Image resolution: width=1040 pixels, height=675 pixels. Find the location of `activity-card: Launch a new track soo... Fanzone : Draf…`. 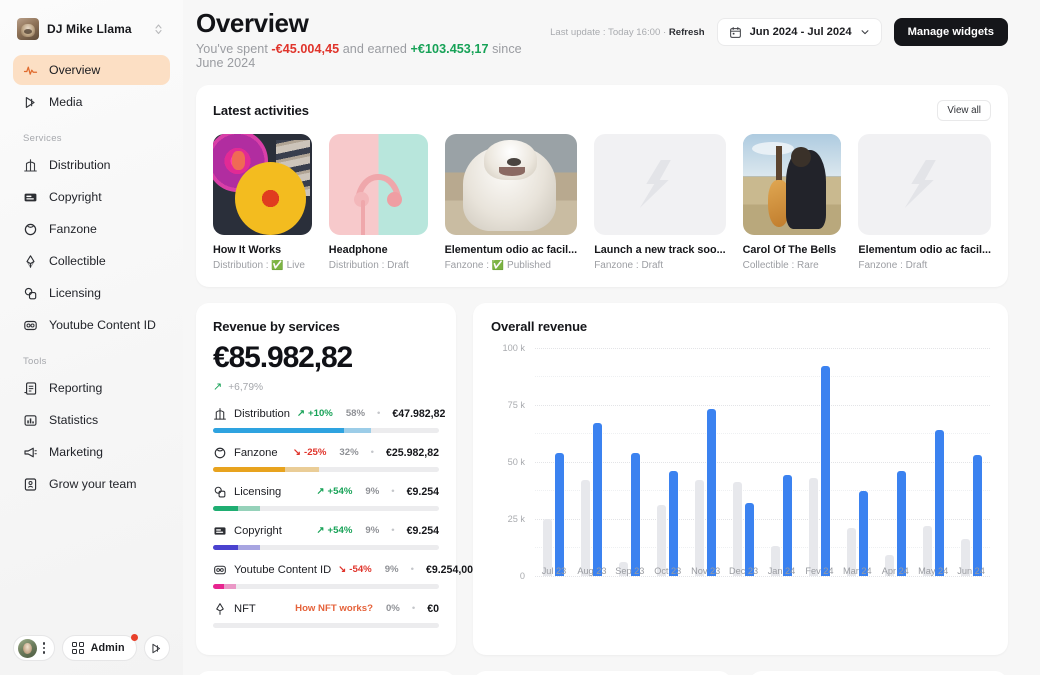

activity-card: Launch a new track soo... Fanzone : Draf… is located at coordinates (660, 202).